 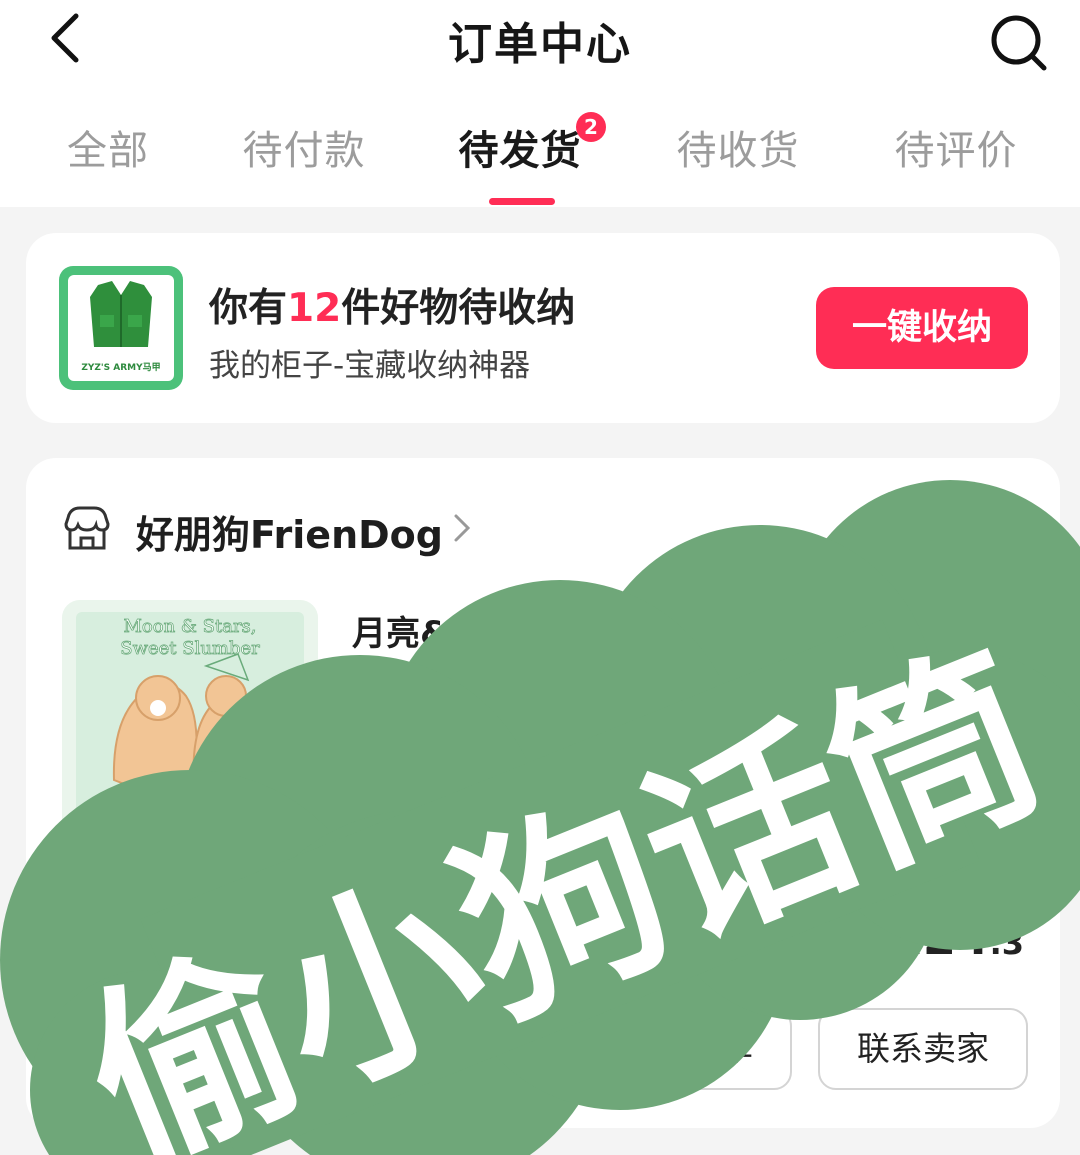 I want to click on product-title: 月亮&星星 · 祝你好梦, so click(x=521, y=630).